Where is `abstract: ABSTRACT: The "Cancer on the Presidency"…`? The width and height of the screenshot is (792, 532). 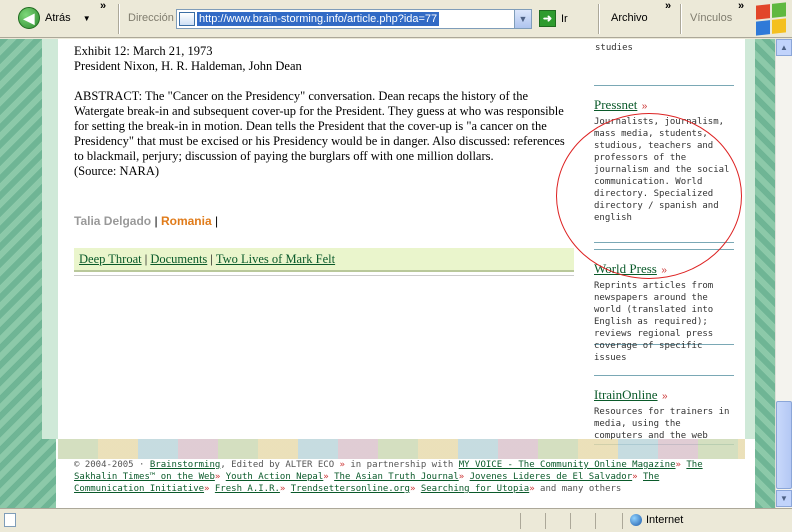 abstract: ABSTRACT: The "Cancer on the Presidency"… is located at coordinates (319, 126).